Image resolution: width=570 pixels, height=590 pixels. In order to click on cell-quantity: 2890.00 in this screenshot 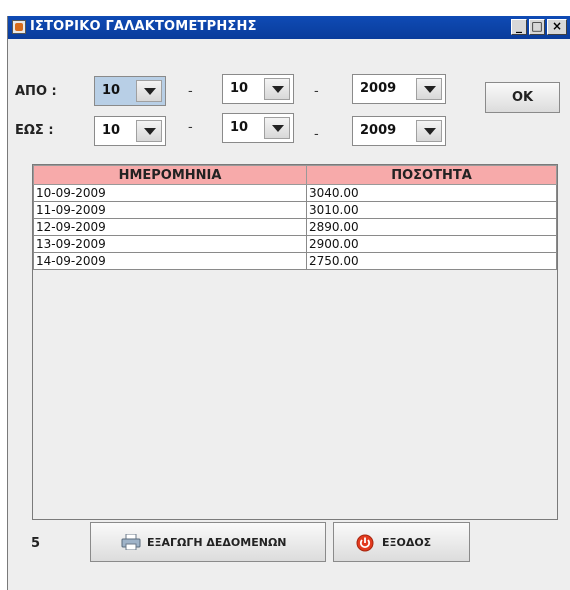, I will do `click(431, 227)`.